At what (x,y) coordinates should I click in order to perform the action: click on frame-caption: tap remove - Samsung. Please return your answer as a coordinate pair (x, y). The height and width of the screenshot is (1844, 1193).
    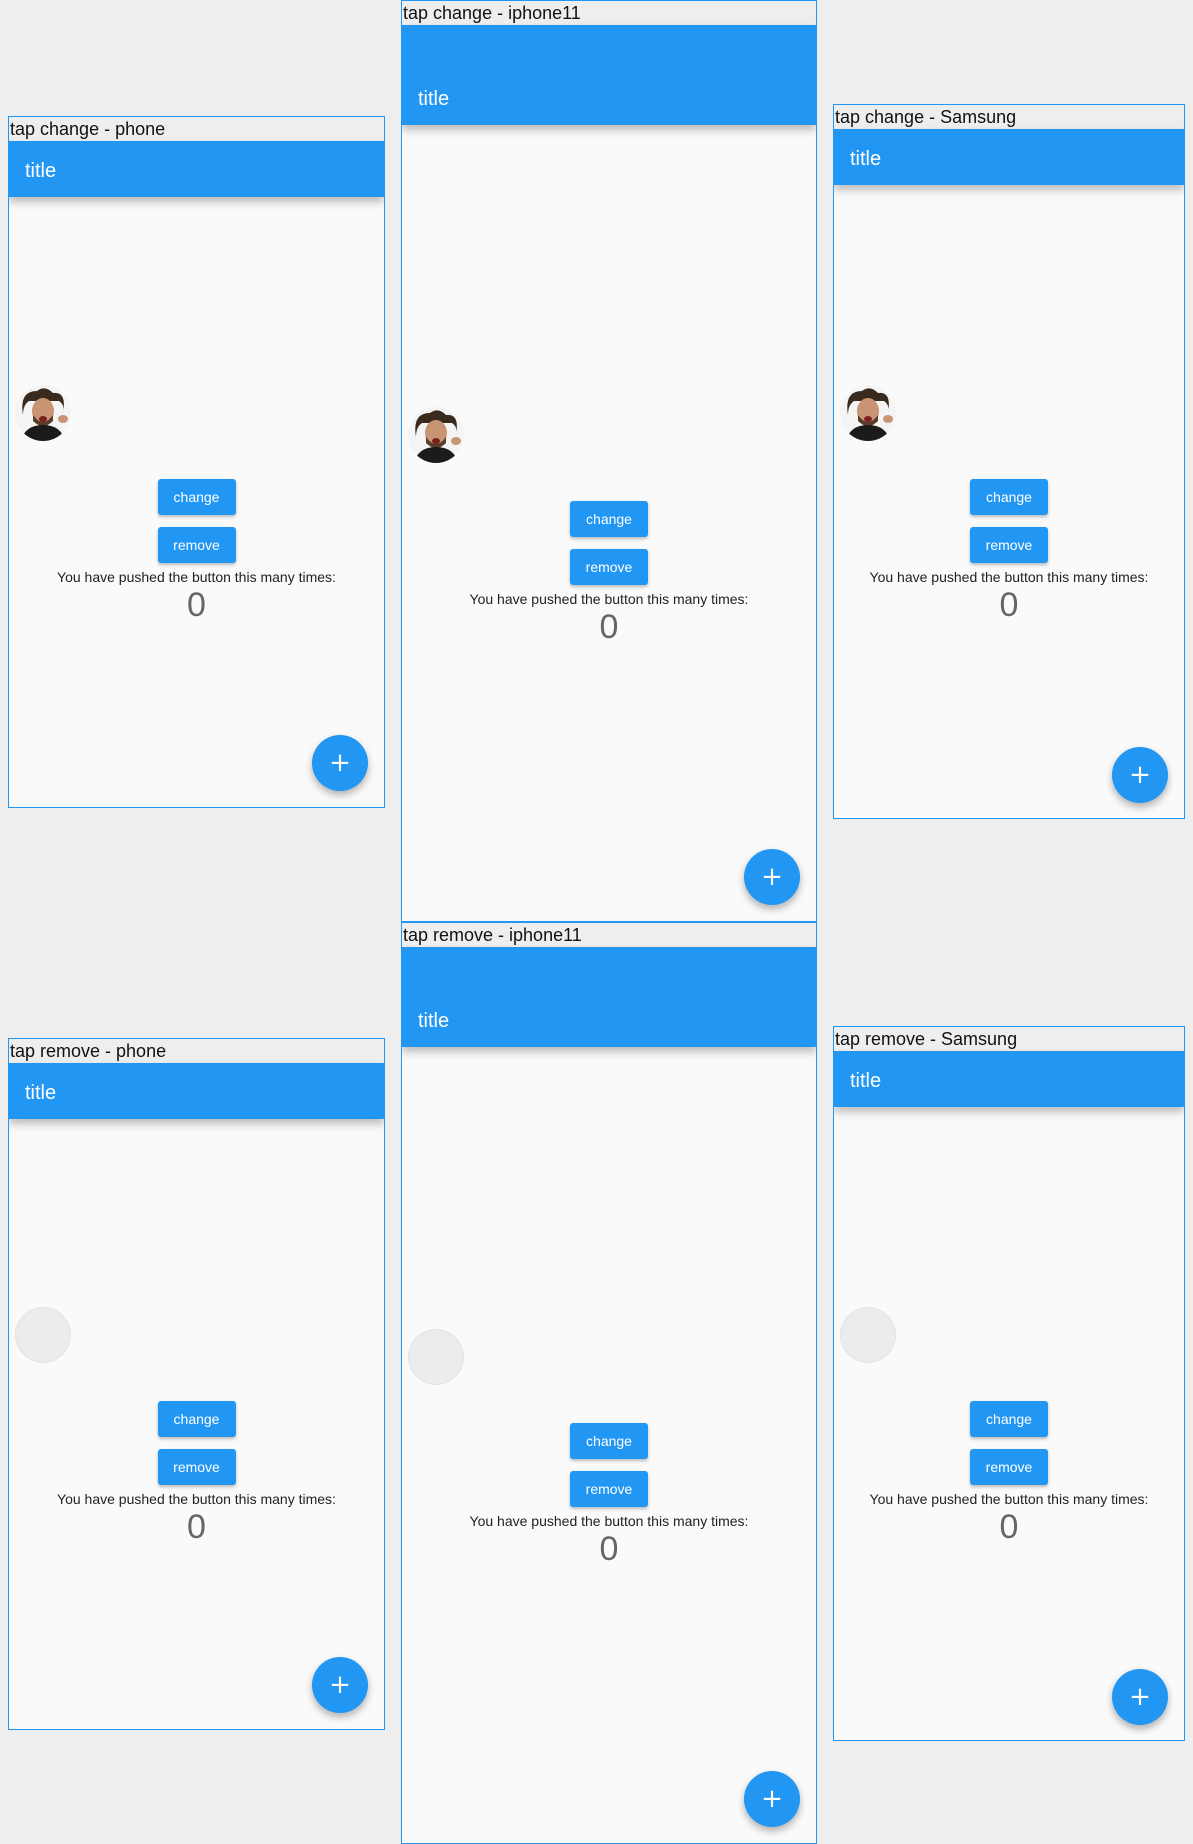
    Looking at the image, I should click on (1009, 1039).